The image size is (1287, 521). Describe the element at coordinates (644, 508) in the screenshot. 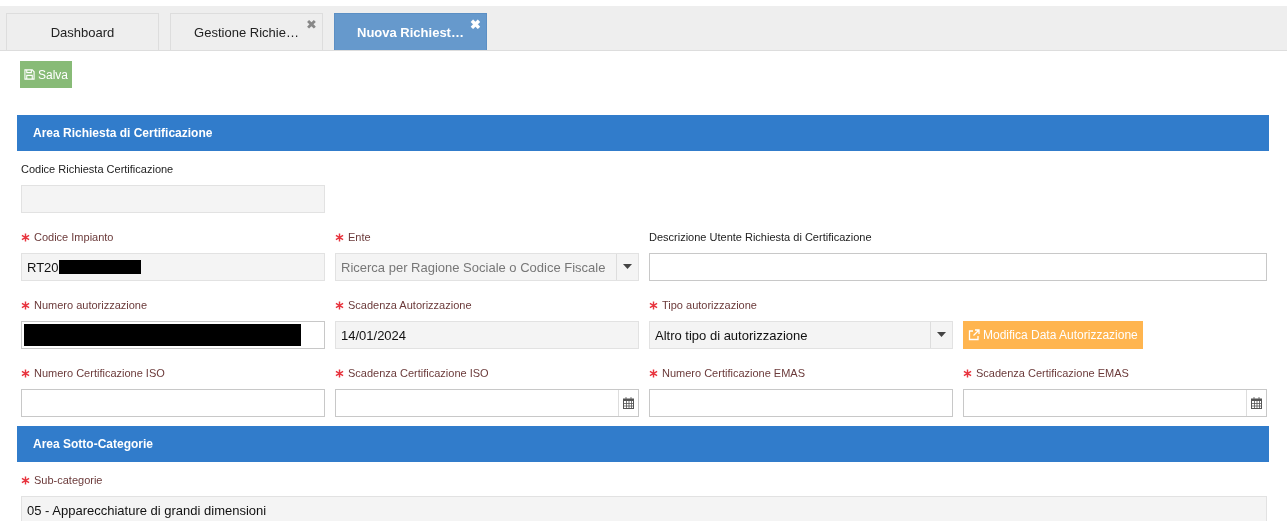

I see `input-field: 05 - Apparecchiature di grandi dimensioni` at that location.